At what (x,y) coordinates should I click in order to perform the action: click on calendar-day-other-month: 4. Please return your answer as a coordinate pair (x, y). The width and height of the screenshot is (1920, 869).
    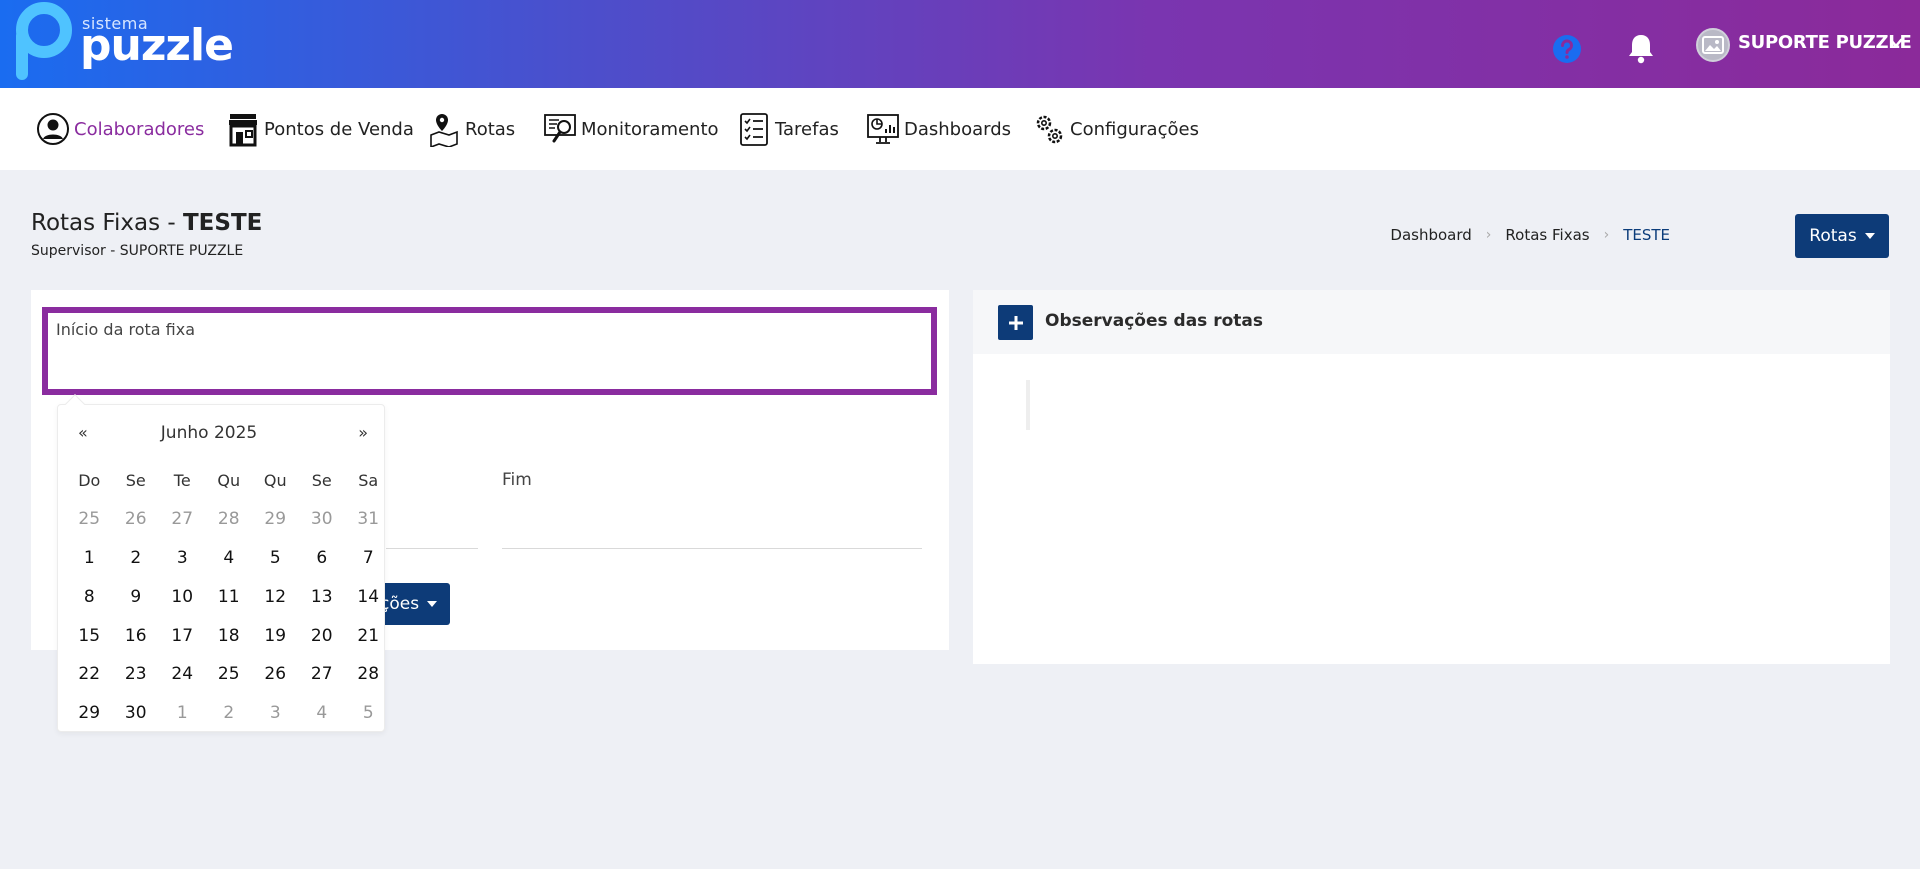
    Looking at the image, I should click on (322, 713).